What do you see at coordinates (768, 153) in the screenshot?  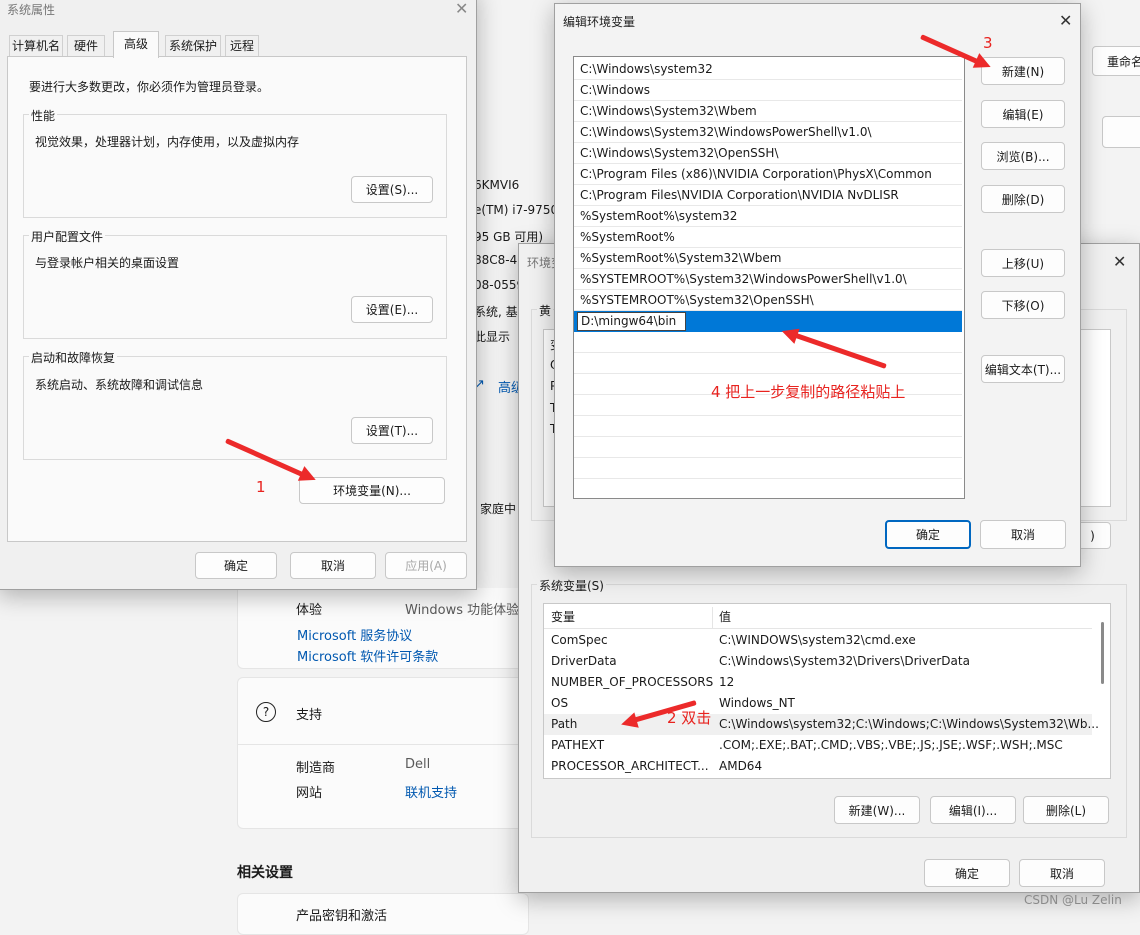 I see `list-item: C:\Windows\System32\OpenSSH\` at bounding box center [768, 153].